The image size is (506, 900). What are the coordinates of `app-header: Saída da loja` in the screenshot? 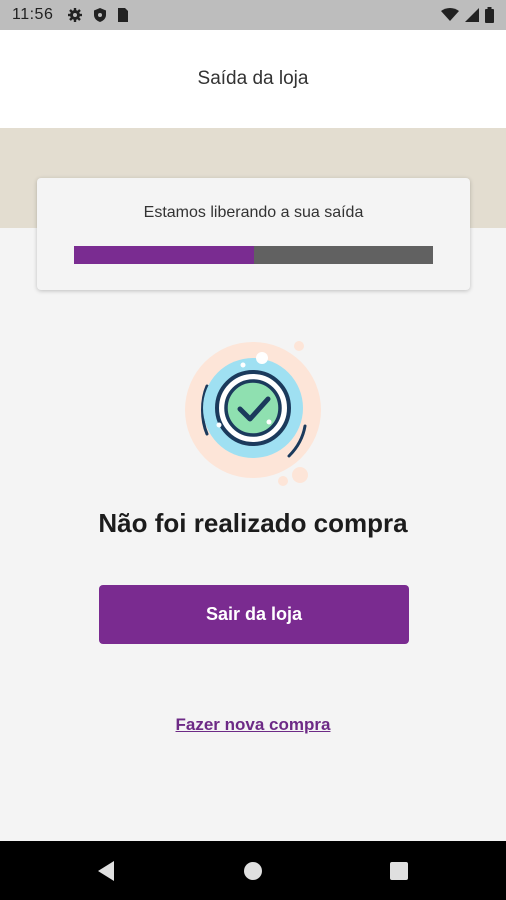 It's located at (253, 79).